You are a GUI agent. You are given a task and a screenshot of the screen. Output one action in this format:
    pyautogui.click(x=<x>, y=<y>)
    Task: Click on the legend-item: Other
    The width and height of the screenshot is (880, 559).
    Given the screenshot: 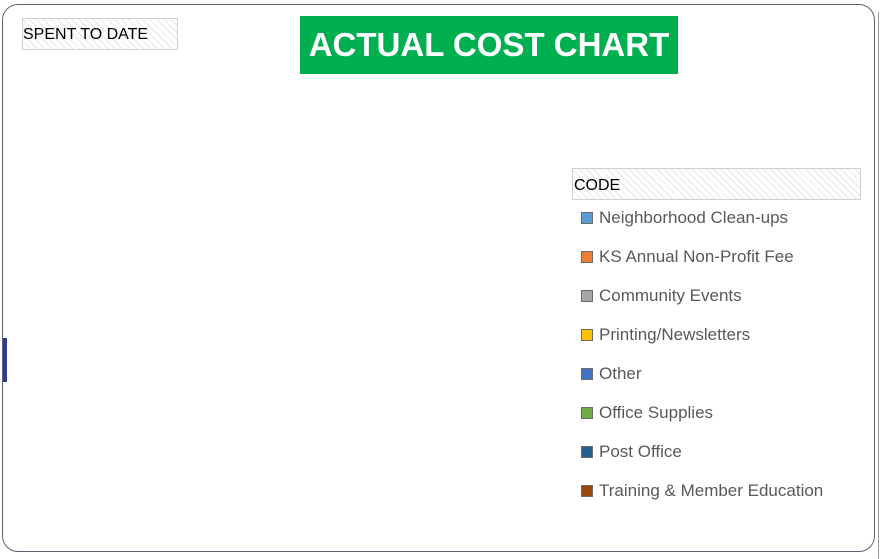 What is the action you would take?
    pyautogui.click(x=611, y=374)
    